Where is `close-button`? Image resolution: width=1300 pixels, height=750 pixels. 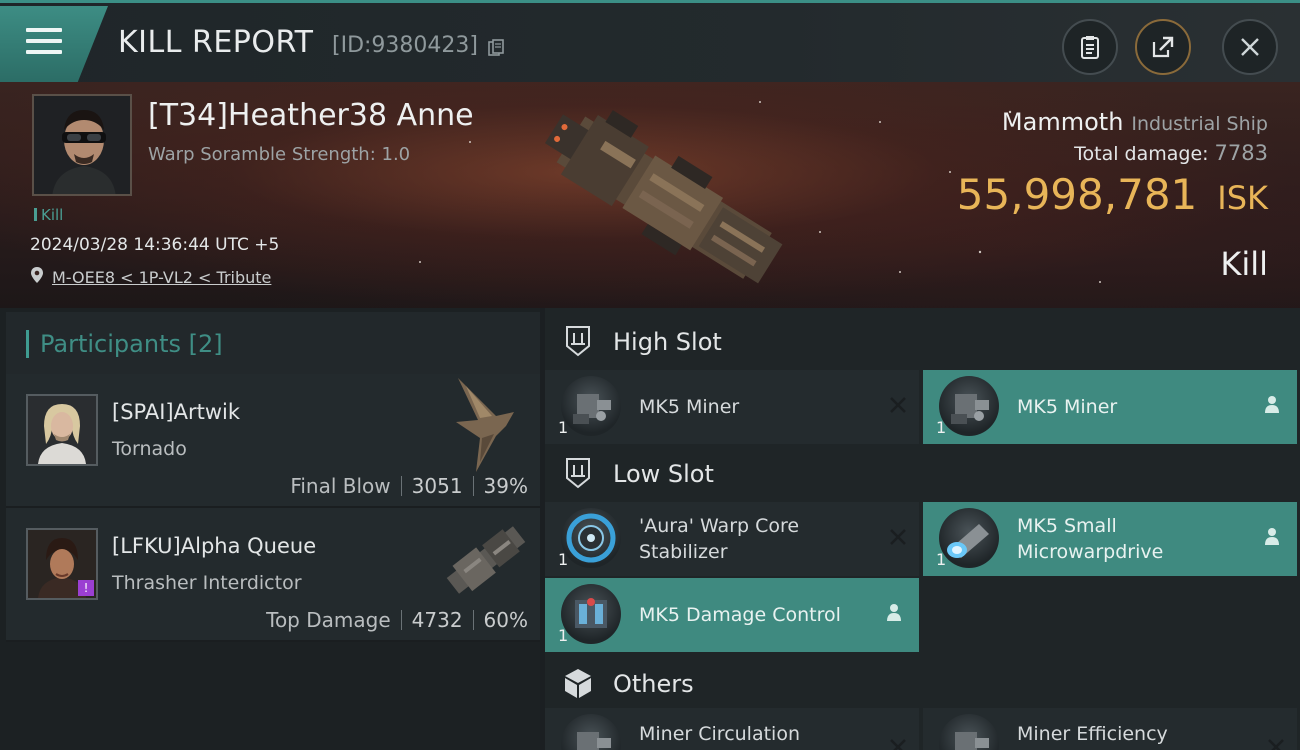
close-button is located at coordinates (1250, 47).